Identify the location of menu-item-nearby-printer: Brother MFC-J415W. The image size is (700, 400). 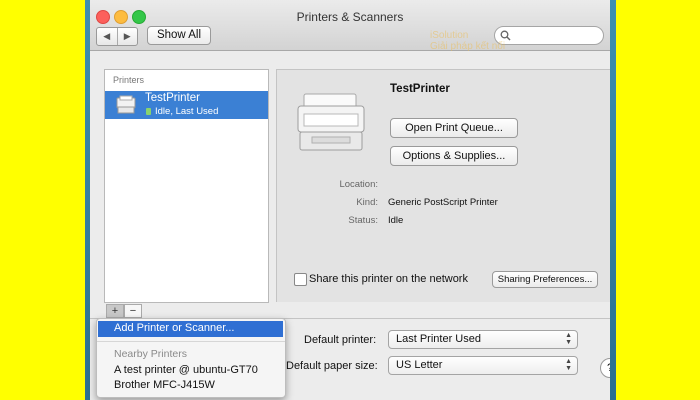
(164, 385).